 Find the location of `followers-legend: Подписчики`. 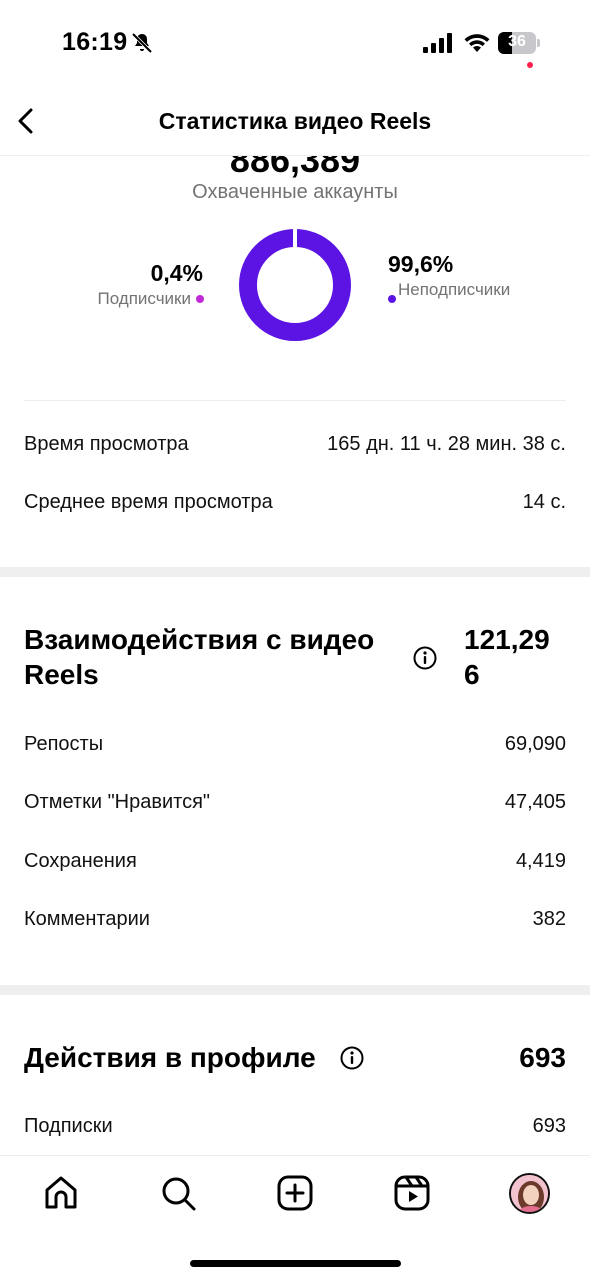

followers-legend: Подписчики is located at coordinates (150, 299).